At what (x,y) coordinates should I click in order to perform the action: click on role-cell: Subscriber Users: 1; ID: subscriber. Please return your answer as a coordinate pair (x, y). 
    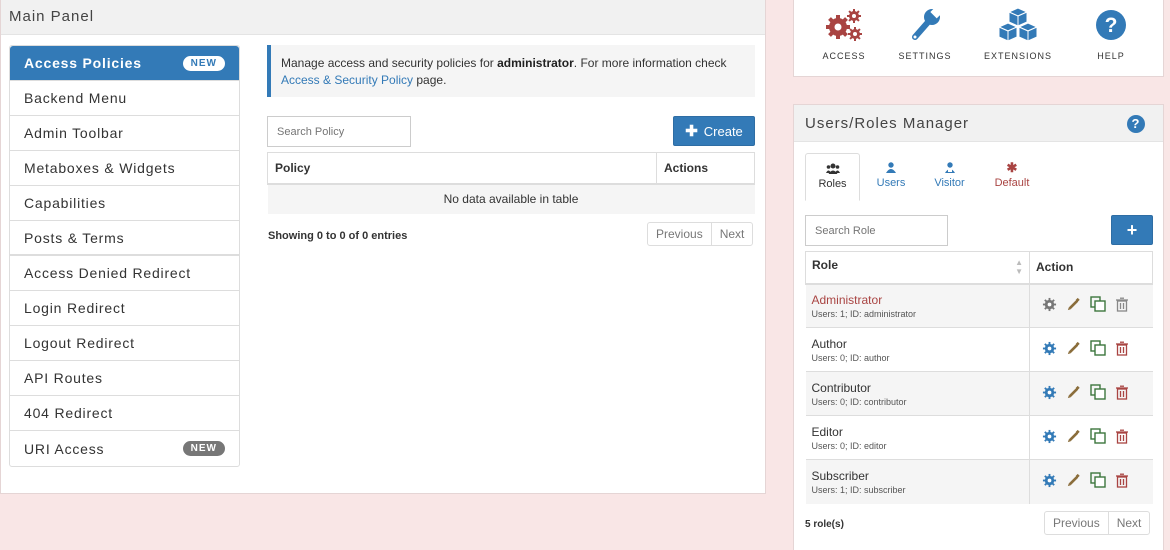
    Looking at the image, I should click on (917, 481).